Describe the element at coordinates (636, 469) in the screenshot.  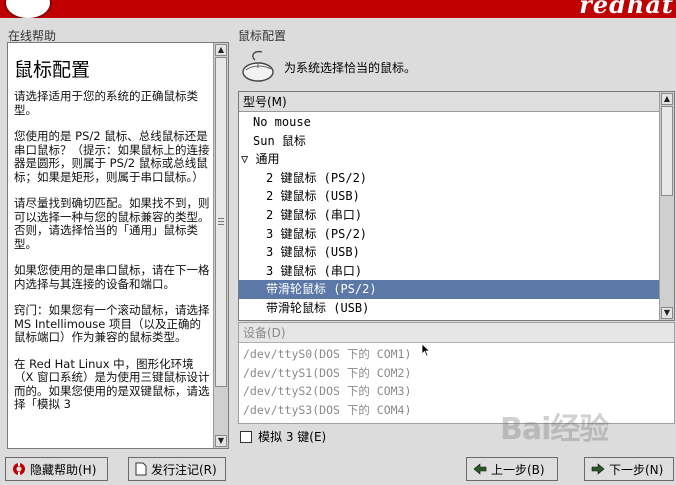
I see `next-label: 下一步(N)` at that location.